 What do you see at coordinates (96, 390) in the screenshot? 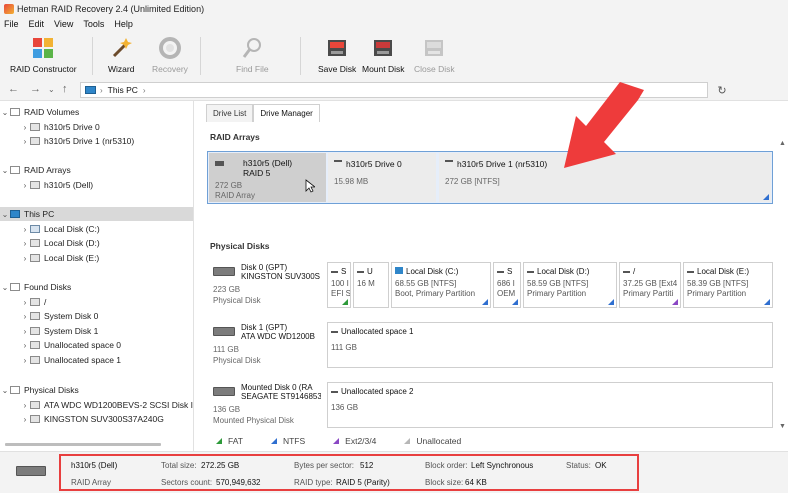
I see `tree-group-physical-disks: ⌄ Physical Disks` at bounding box center [96, 390].